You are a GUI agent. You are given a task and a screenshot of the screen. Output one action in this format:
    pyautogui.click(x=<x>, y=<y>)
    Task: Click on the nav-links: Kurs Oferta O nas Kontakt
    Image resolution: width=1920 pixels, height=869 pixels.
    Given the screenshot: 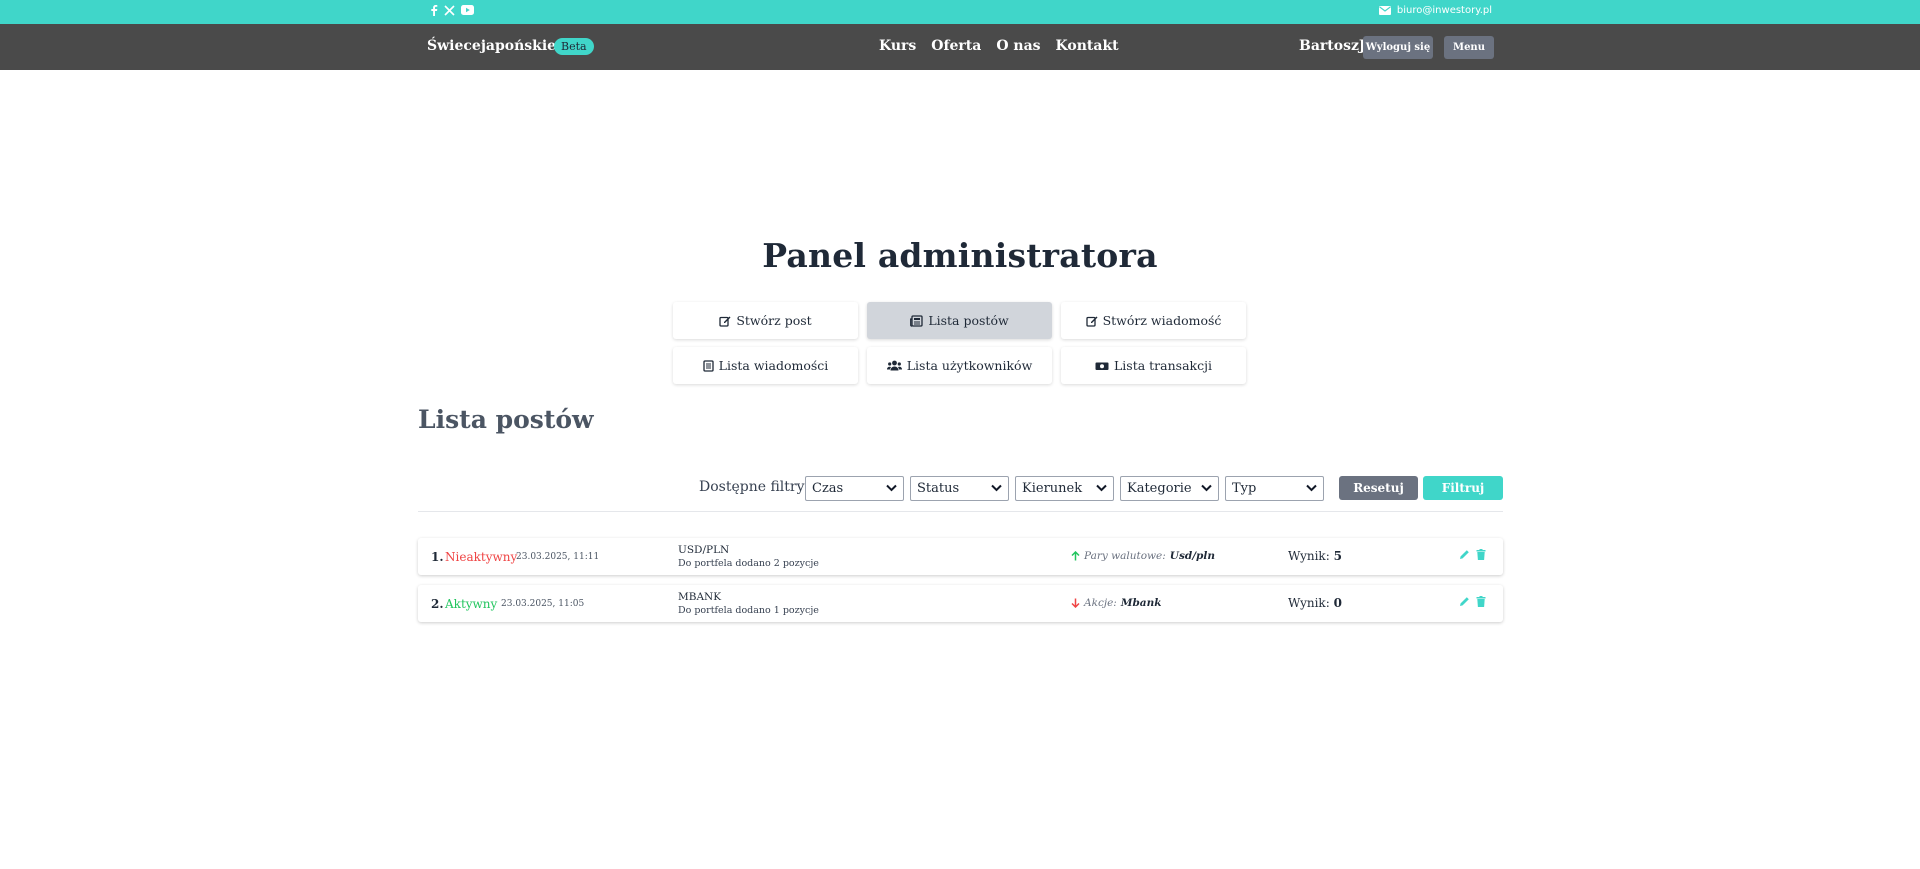 What is the action you would take?
    pyautogui.click(x=999, y=46)
    